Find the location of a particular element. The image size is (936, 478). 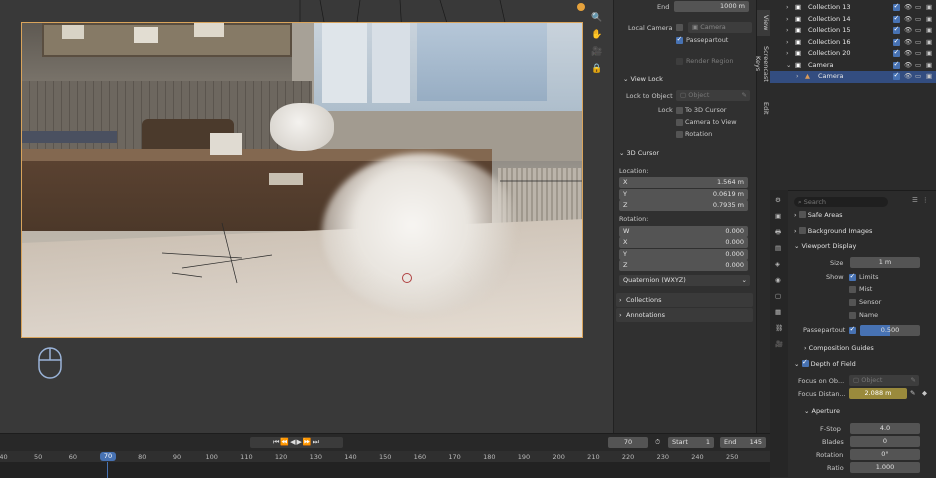

zoom-icon: 🔍 is located at coordinates (597, 18).